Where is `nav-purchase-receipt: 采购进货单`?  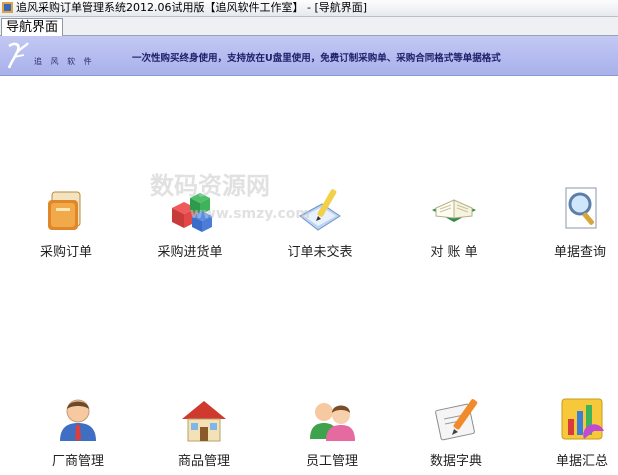 nav-purchase-receipt: 采购进货单 is located at coordinates (190, 224).